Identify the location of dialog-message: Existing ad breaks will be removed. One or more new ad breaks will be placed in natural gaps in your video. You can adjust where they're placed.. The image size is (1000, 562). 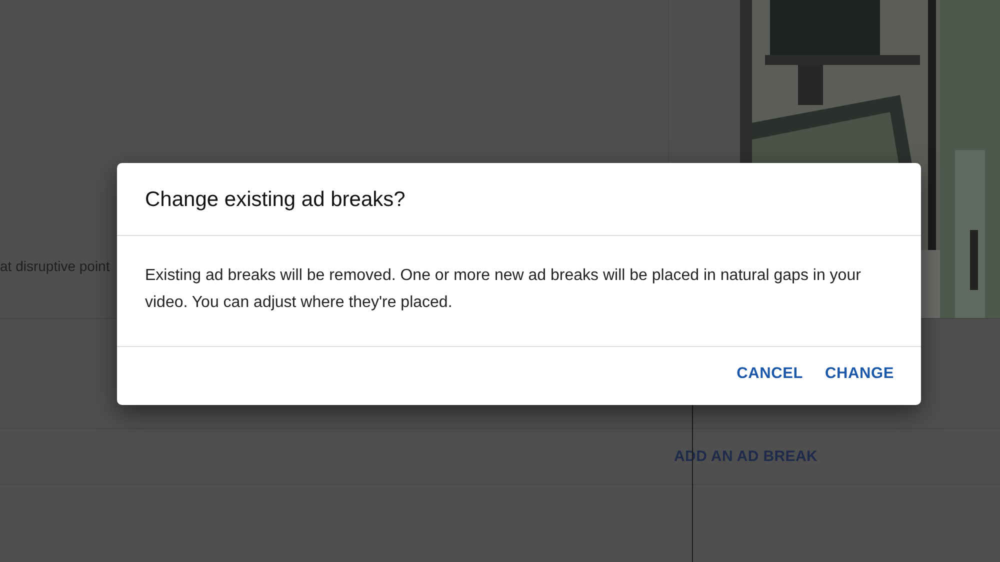
(503, 289).